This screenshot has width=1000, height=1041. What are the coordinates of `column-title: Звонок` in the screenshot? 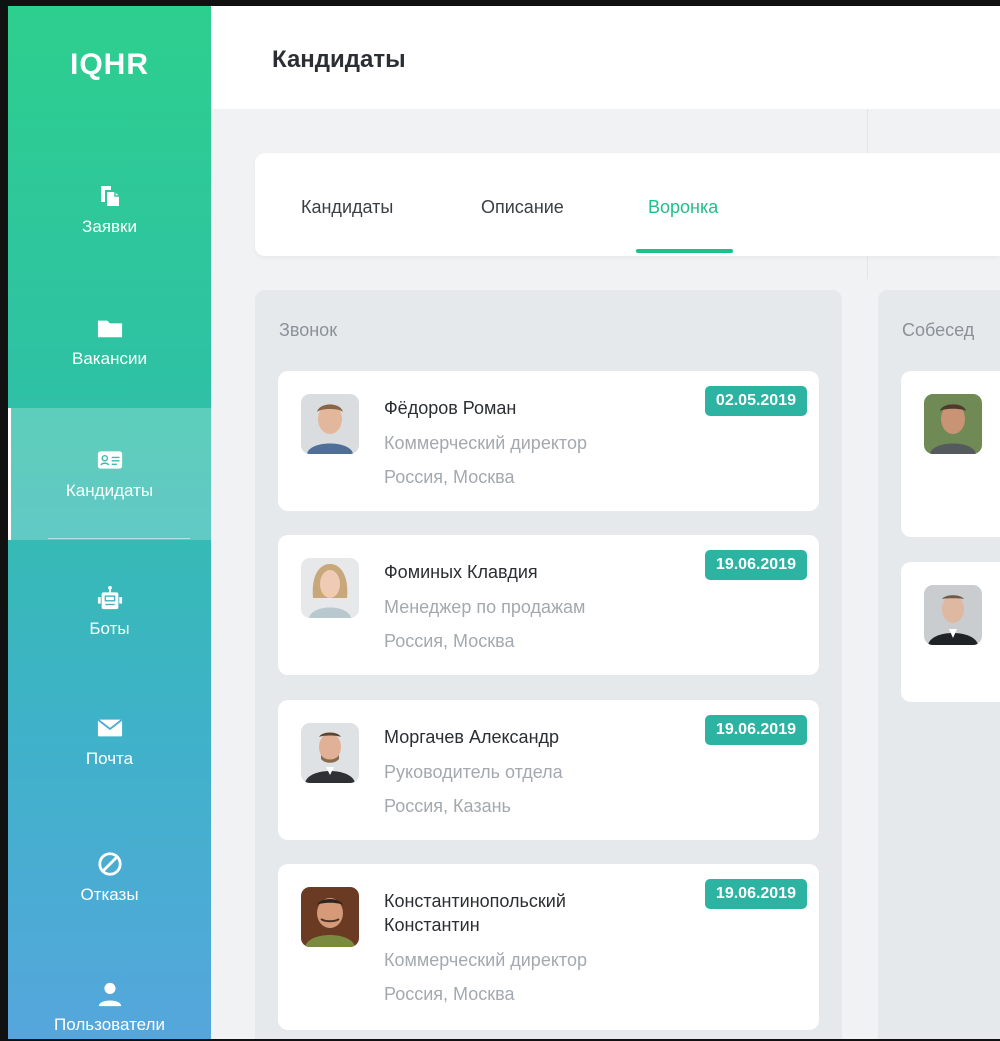 It's located at (308, 330).